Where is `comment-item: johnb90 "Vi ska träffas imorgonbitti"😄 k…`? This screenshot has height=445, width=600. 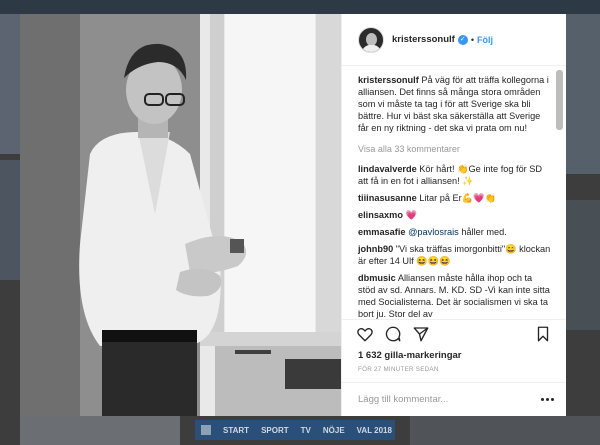
comment-item: johnb90 "Vi ska träffas imorgonbitti"😄 k… is located at coordinates (455, 255).